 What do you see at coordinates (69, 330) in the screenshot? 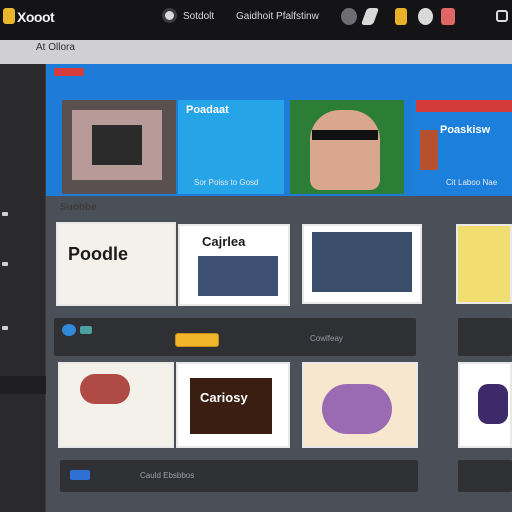
I see `bird-icon` at bounding box center [69, 330].